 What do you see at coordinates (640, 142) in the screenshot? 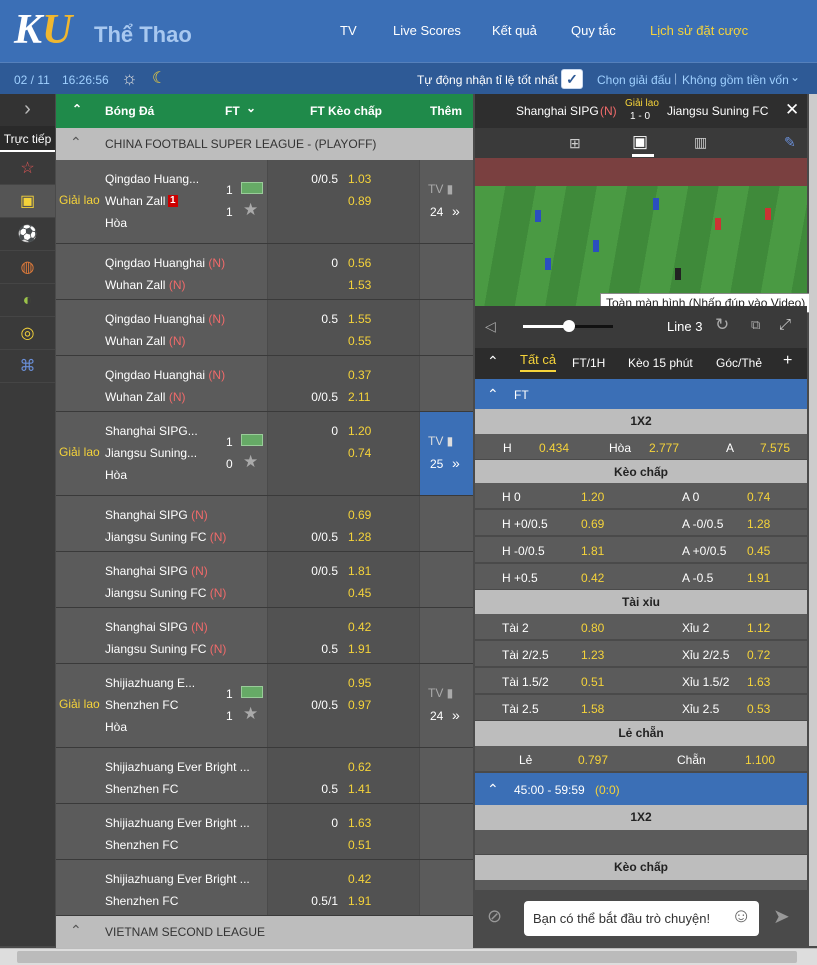
I see `tv-stream-icon: ▣` at bounding box center [640, 142].